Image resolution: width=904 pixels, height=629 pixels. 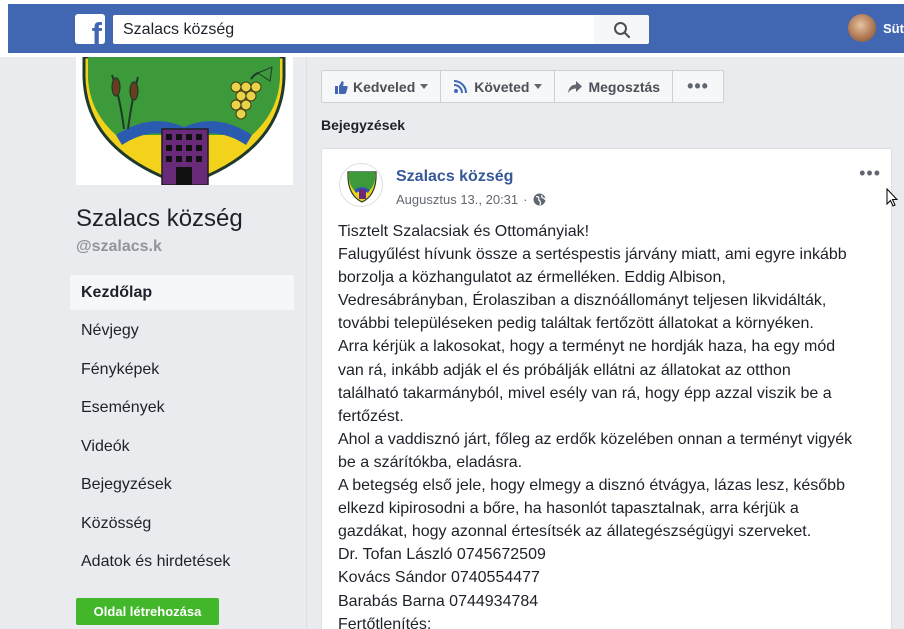 What do you see at coordinates (363, 125) in the screenshot?
I see `section-title: Bejegyzések` at bounding box center [363, 125].